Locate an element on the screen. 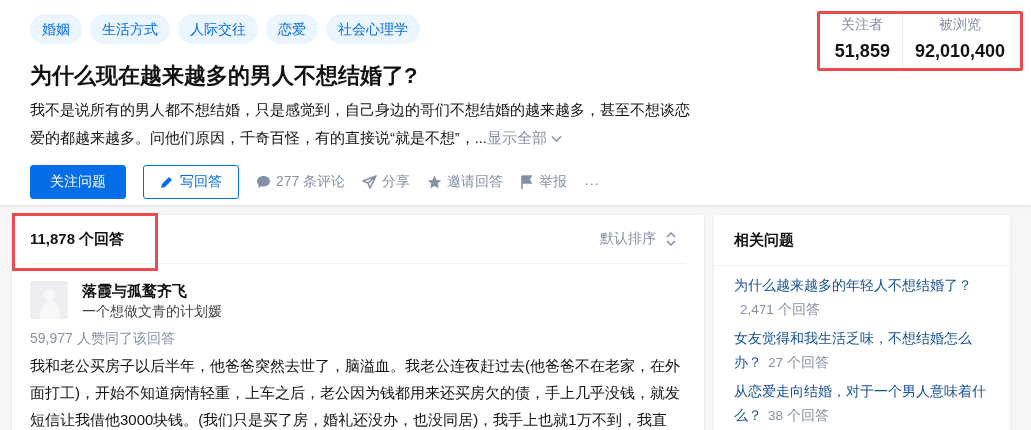  related-question-link: 女友觉得和我生活乏味，不想结婚怎么办？ 27 个回答 is located at coordinates (862, 351).